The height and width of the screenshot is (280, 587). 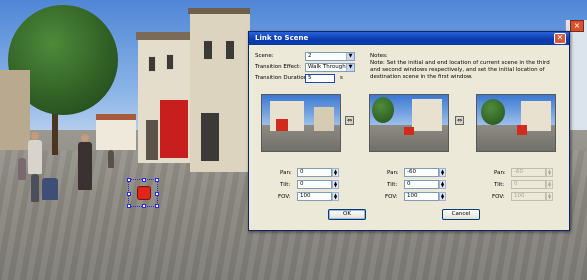 I want to click on scene-link-hotspot, so click(x=143, y=193).